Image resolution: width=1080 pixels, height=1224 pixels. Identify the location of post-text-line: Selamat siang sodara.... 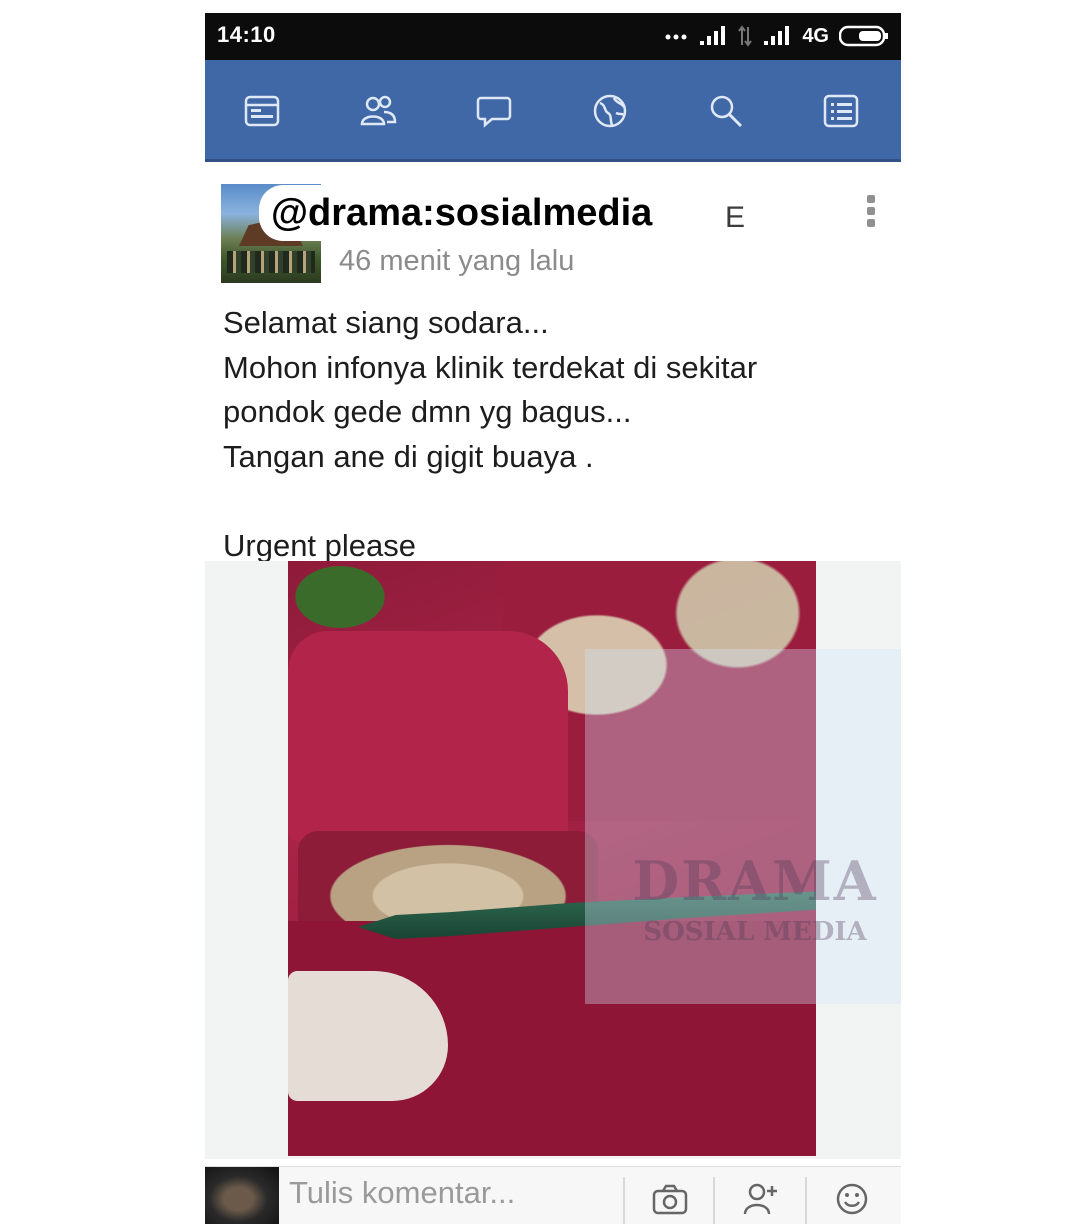
(386, 322).